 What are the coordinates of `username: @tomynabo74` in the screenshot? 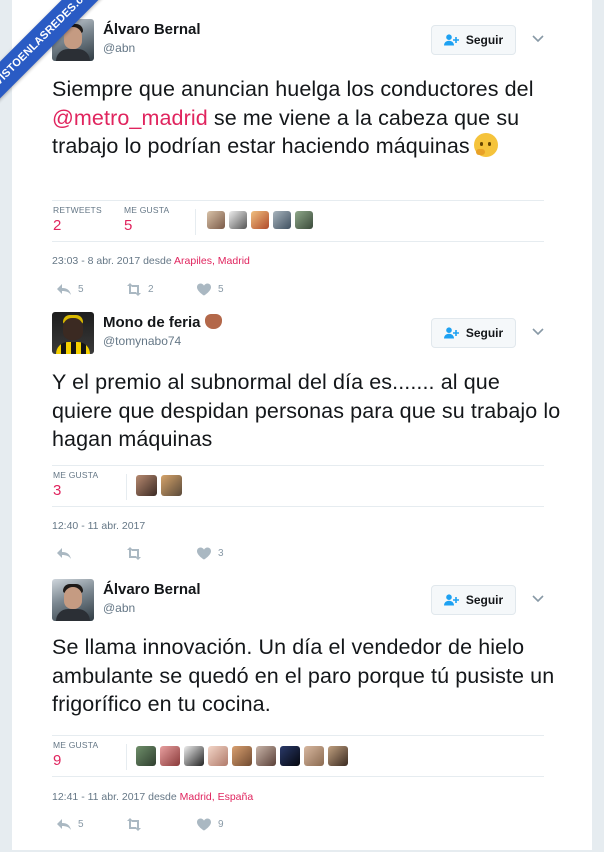 It's located at (142, 341).